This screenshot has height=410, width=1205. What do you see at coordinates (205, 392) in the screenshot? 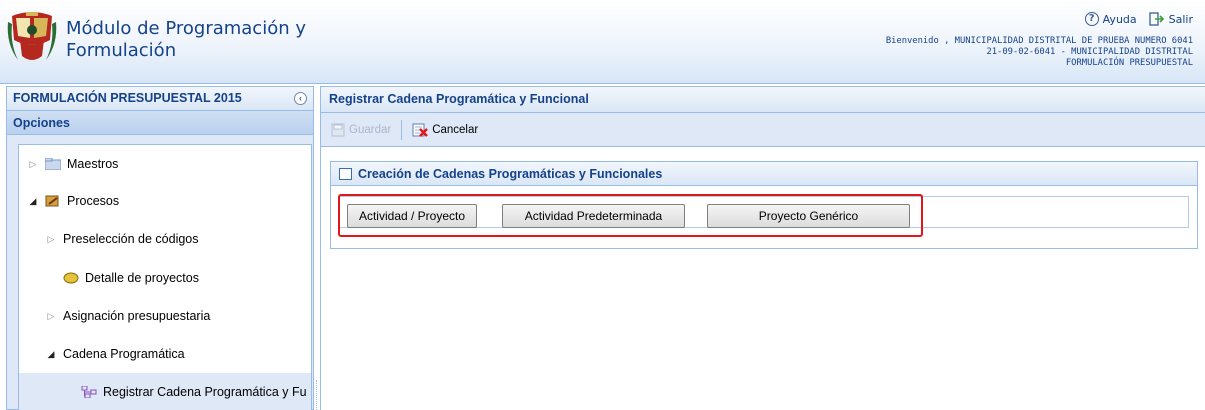
I see `tree-item-label: Registrar Cadena Programática y Fu` at bounding box center [205, 392].